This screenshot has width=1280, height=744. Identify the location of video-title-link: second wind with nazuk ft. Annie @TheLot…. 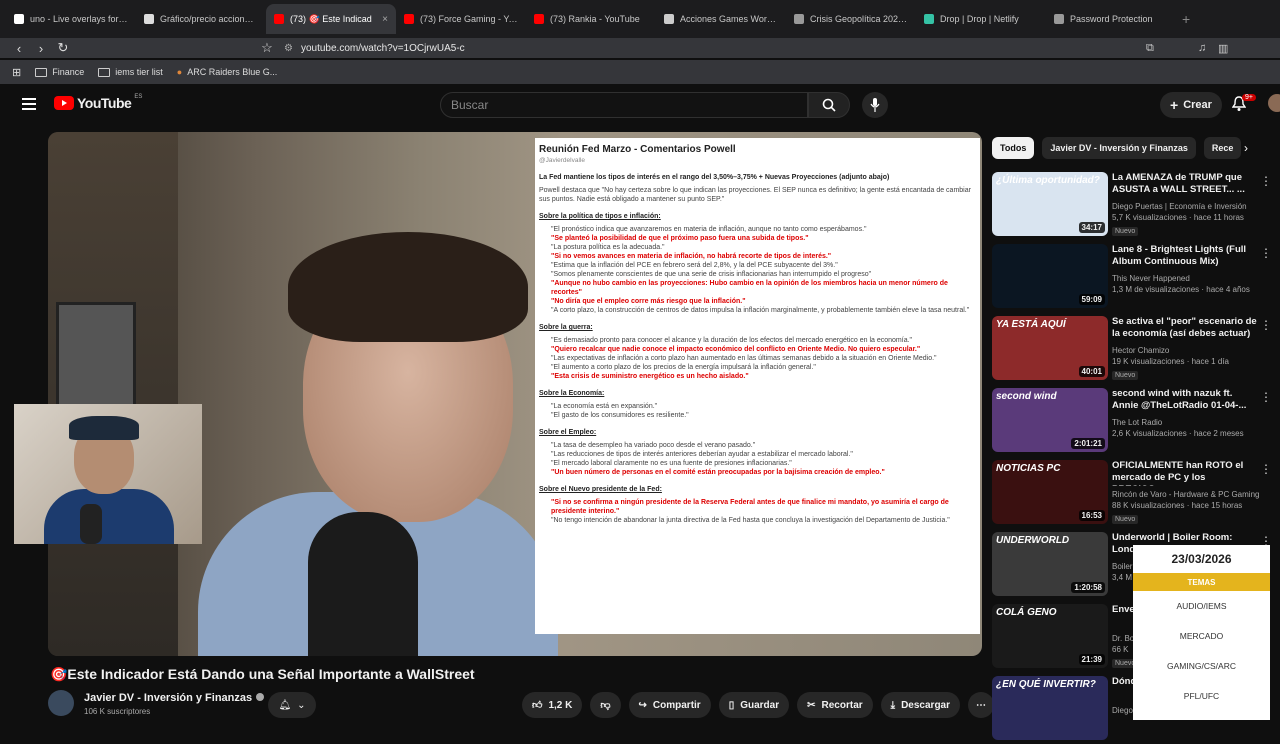
(1184, 400).